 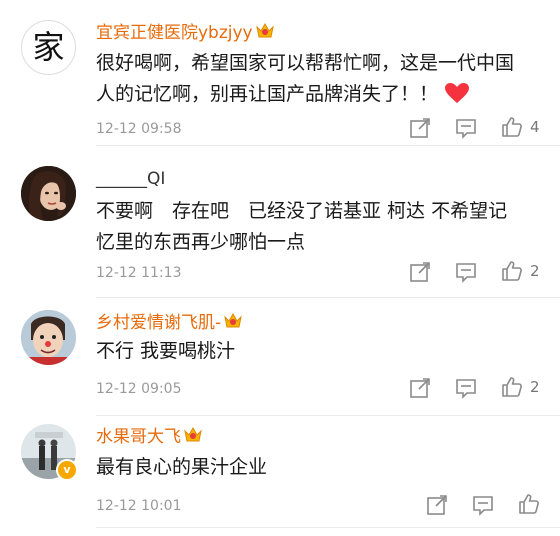 I want to click on avatar: v, so click(x=49, y=452).